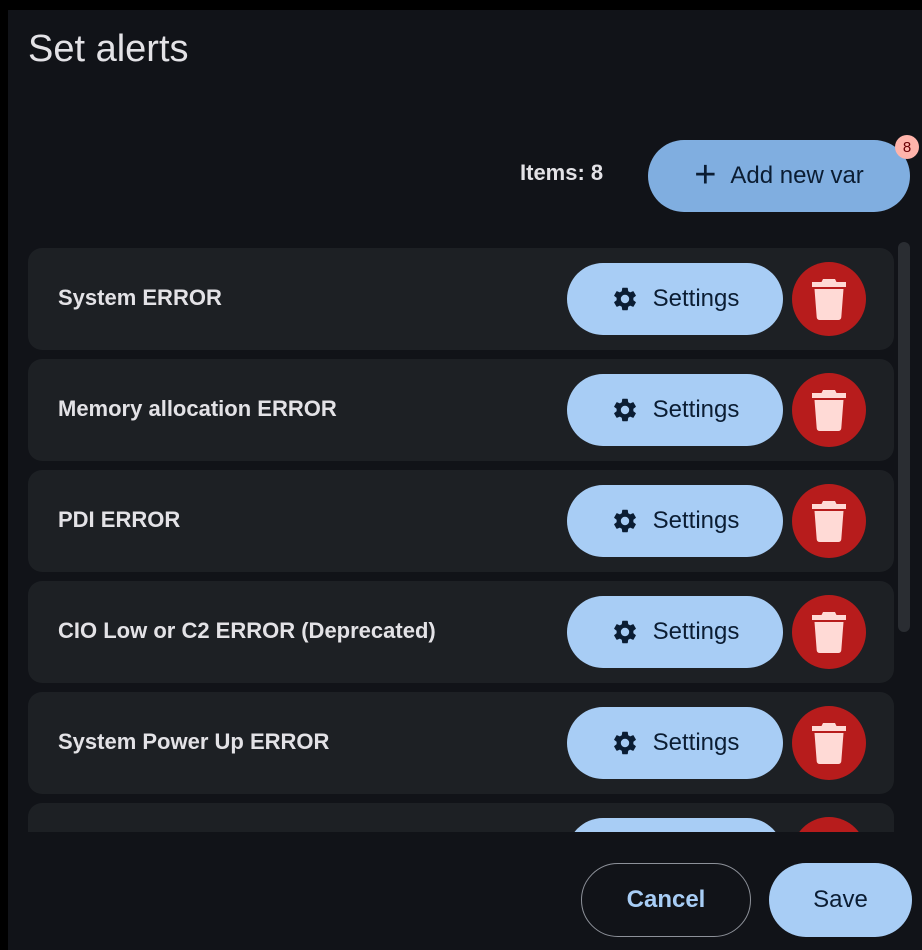 The image size is (922, 950). Describe the element at coordinates (140, 297) in the screenshot. I see `alert-label: System ERROR` at that location.